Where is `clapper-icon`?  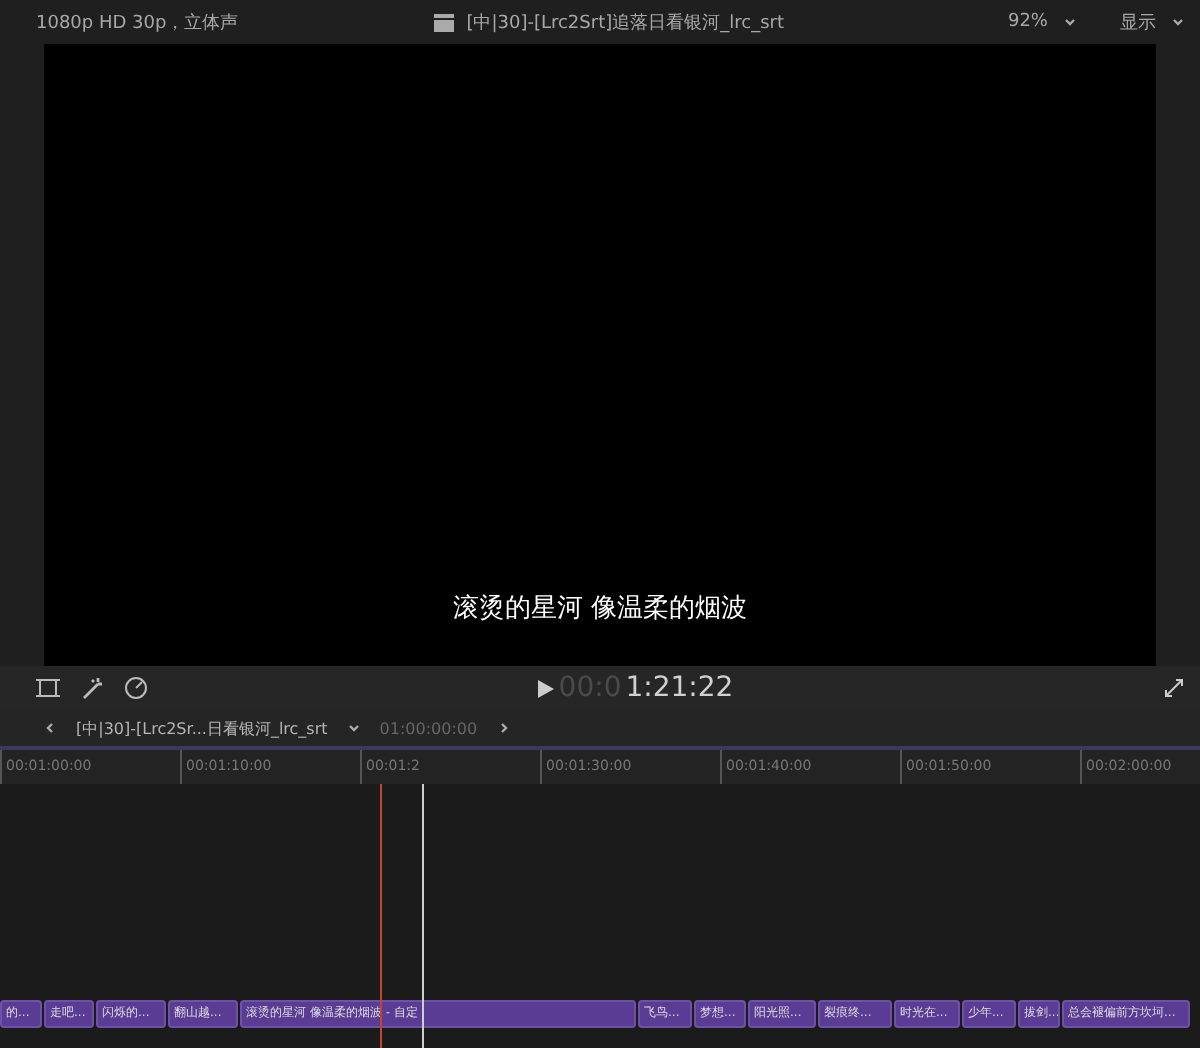
clapper-icon is located at coordinates (444, 22).